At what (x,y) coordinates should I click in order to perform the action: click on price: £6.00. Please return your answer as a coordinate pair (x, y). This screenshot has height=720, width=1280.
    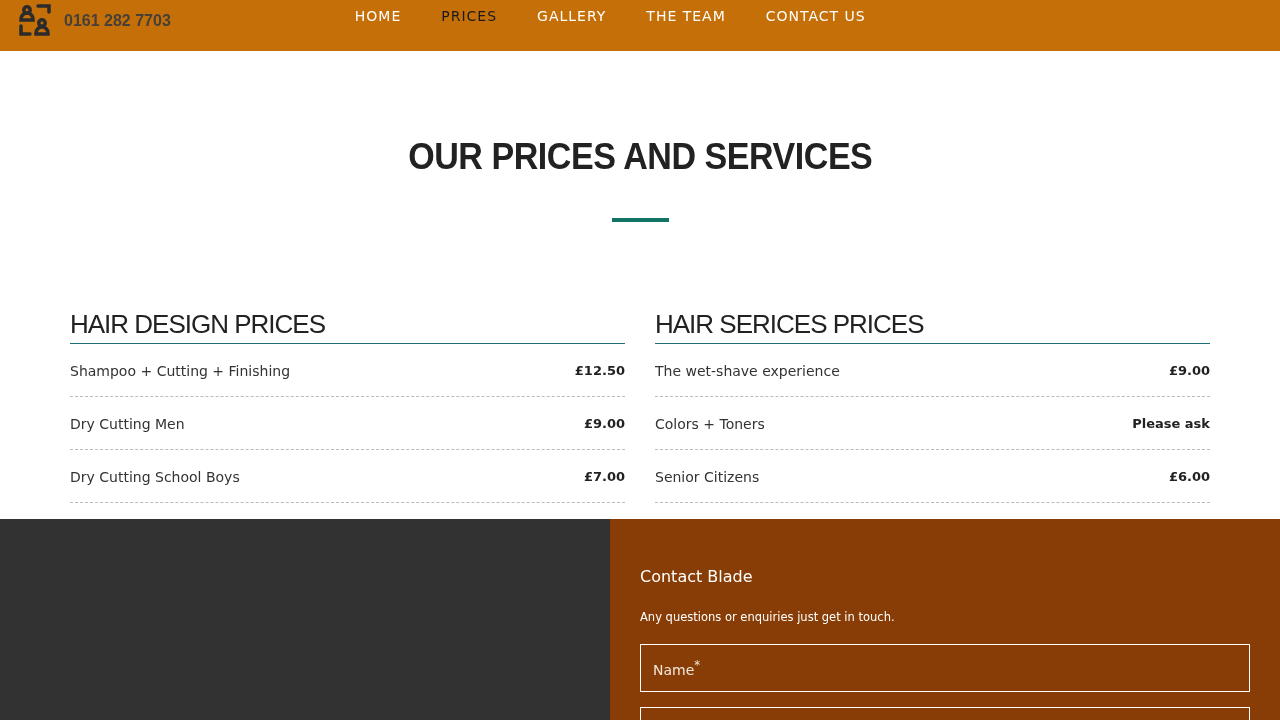
    Looking at the image, I should click on (1189, 476).